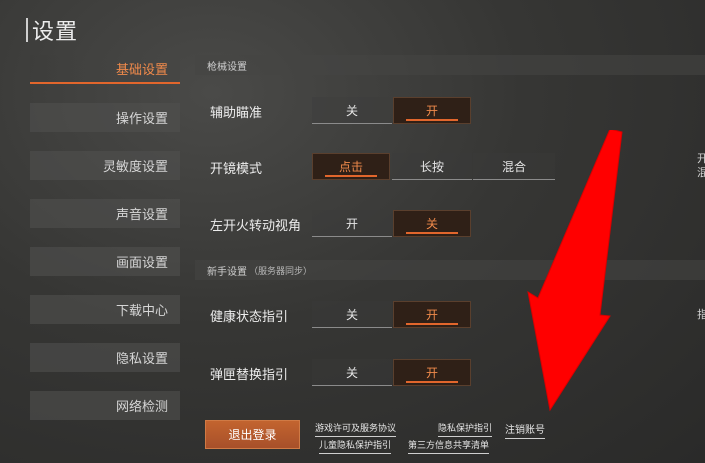 The width and height of the screenshot is (705, 463). Describe the element at coordinates (352, 314) in the screenshot. I see `health-guide-off-option: 关` at that location.